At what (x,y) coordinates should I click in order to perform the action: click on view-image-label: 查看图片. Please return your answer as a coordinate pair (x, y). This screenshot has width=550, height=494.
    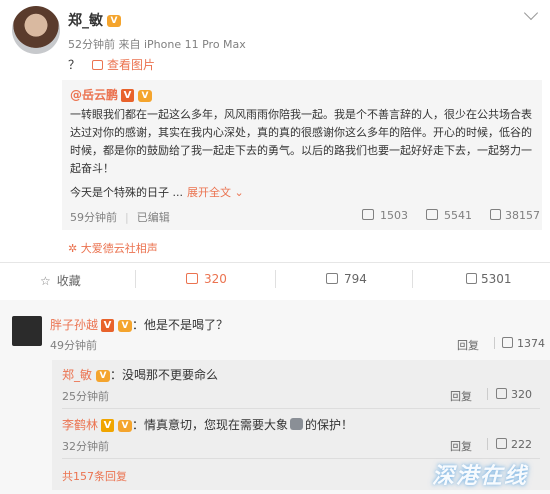
    Looking at the image, I should click on (131, 65).